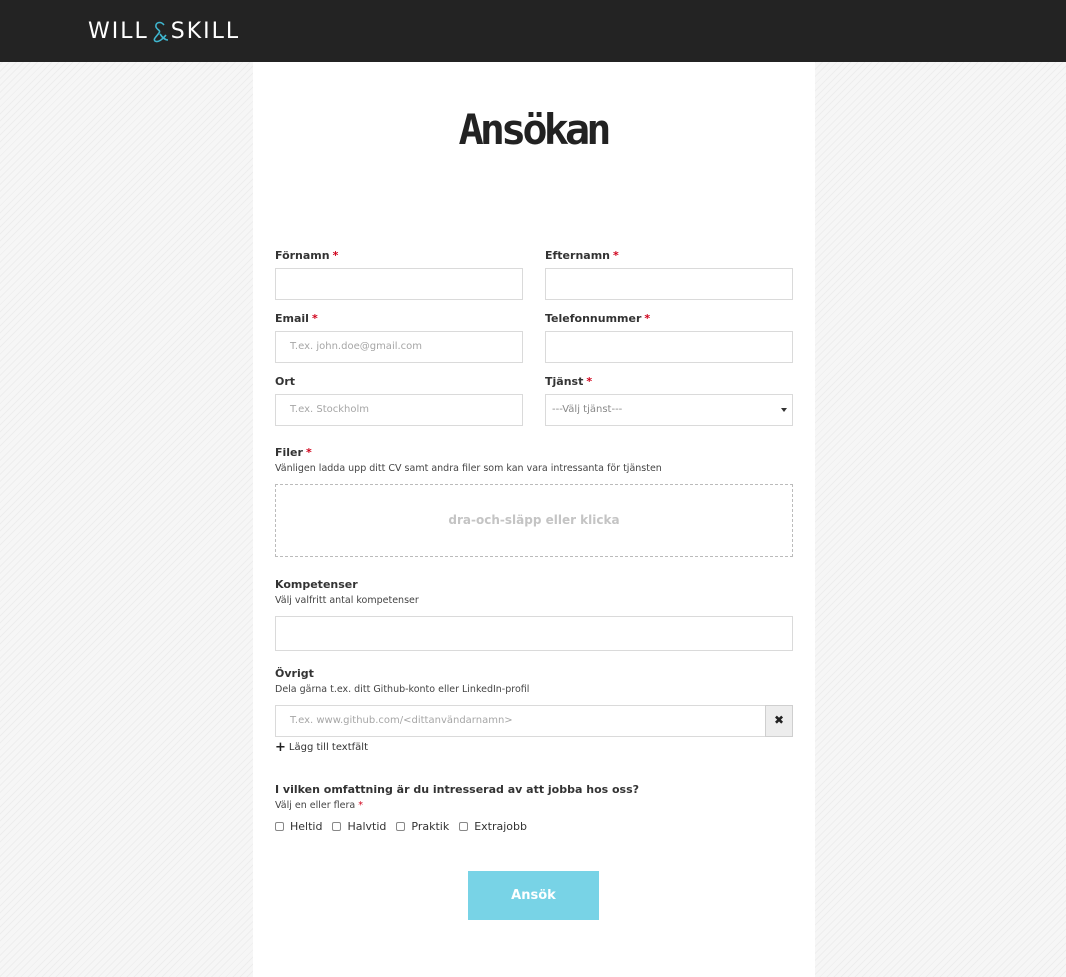 The width and height of the screenshot is (1066, 977). I want to click on page-title: Ansökan, so click(534, 129).